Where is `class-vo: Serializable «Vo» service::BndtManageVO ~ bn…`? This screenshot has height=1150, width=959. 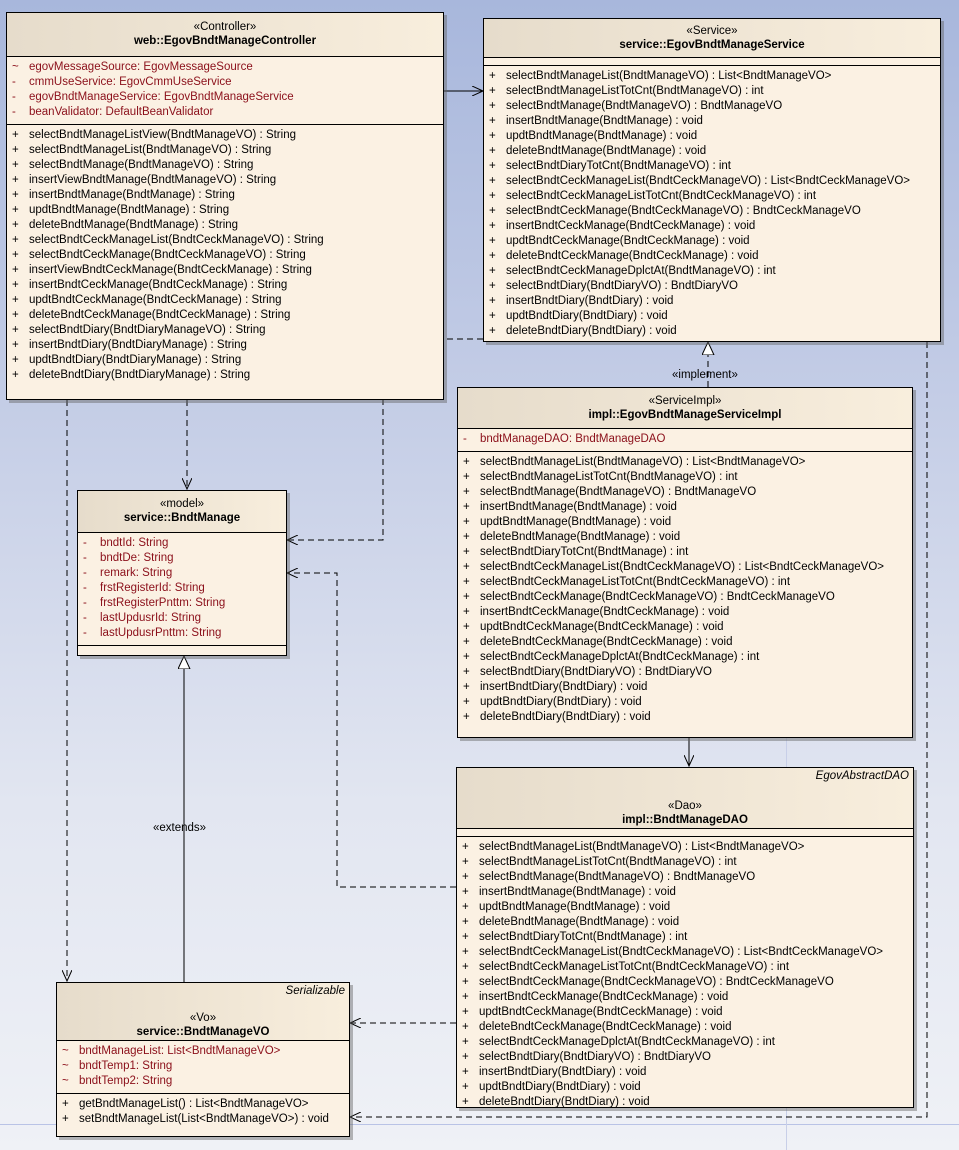 class-vo: Serializable «Vo» service::BndtManageVO ~ bn… is located at coordinates (203, 1059).